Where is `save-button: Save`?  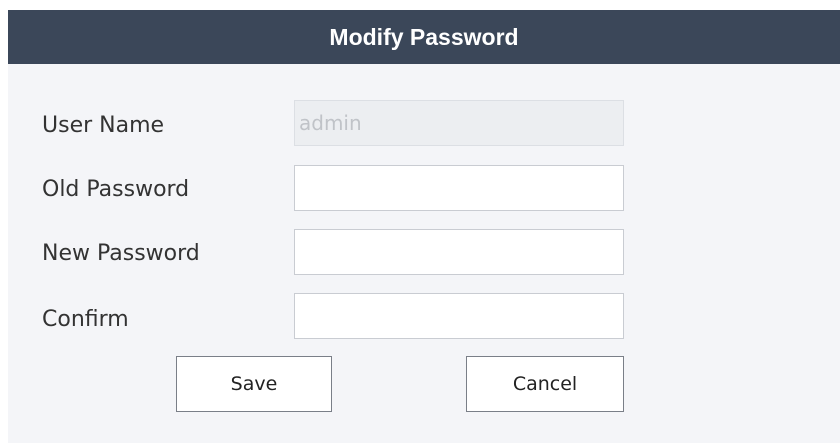
save-button: Save is located at coordinates (254, 384).